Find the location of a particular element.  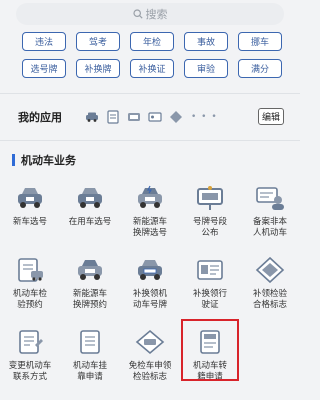

service-replace-driving-license: 补换领行 驶证 is located at coordinates (210, 288).